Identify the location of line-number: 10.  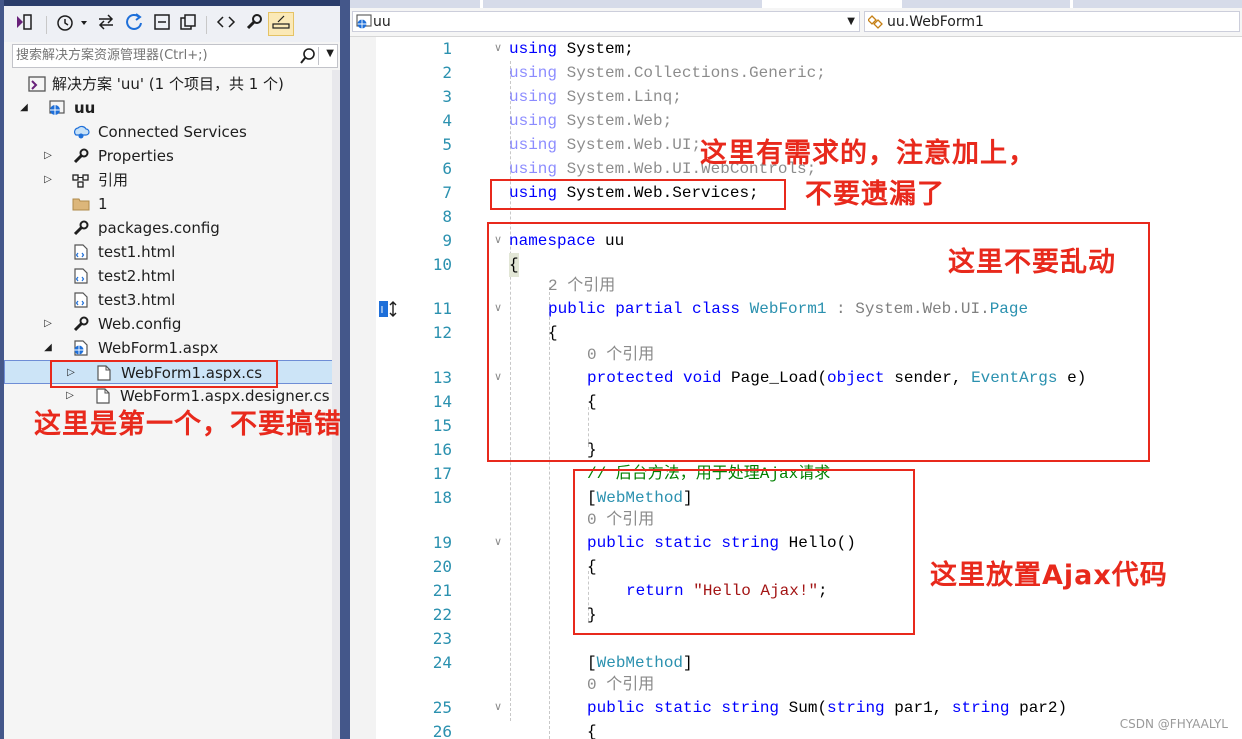
(442, 264).